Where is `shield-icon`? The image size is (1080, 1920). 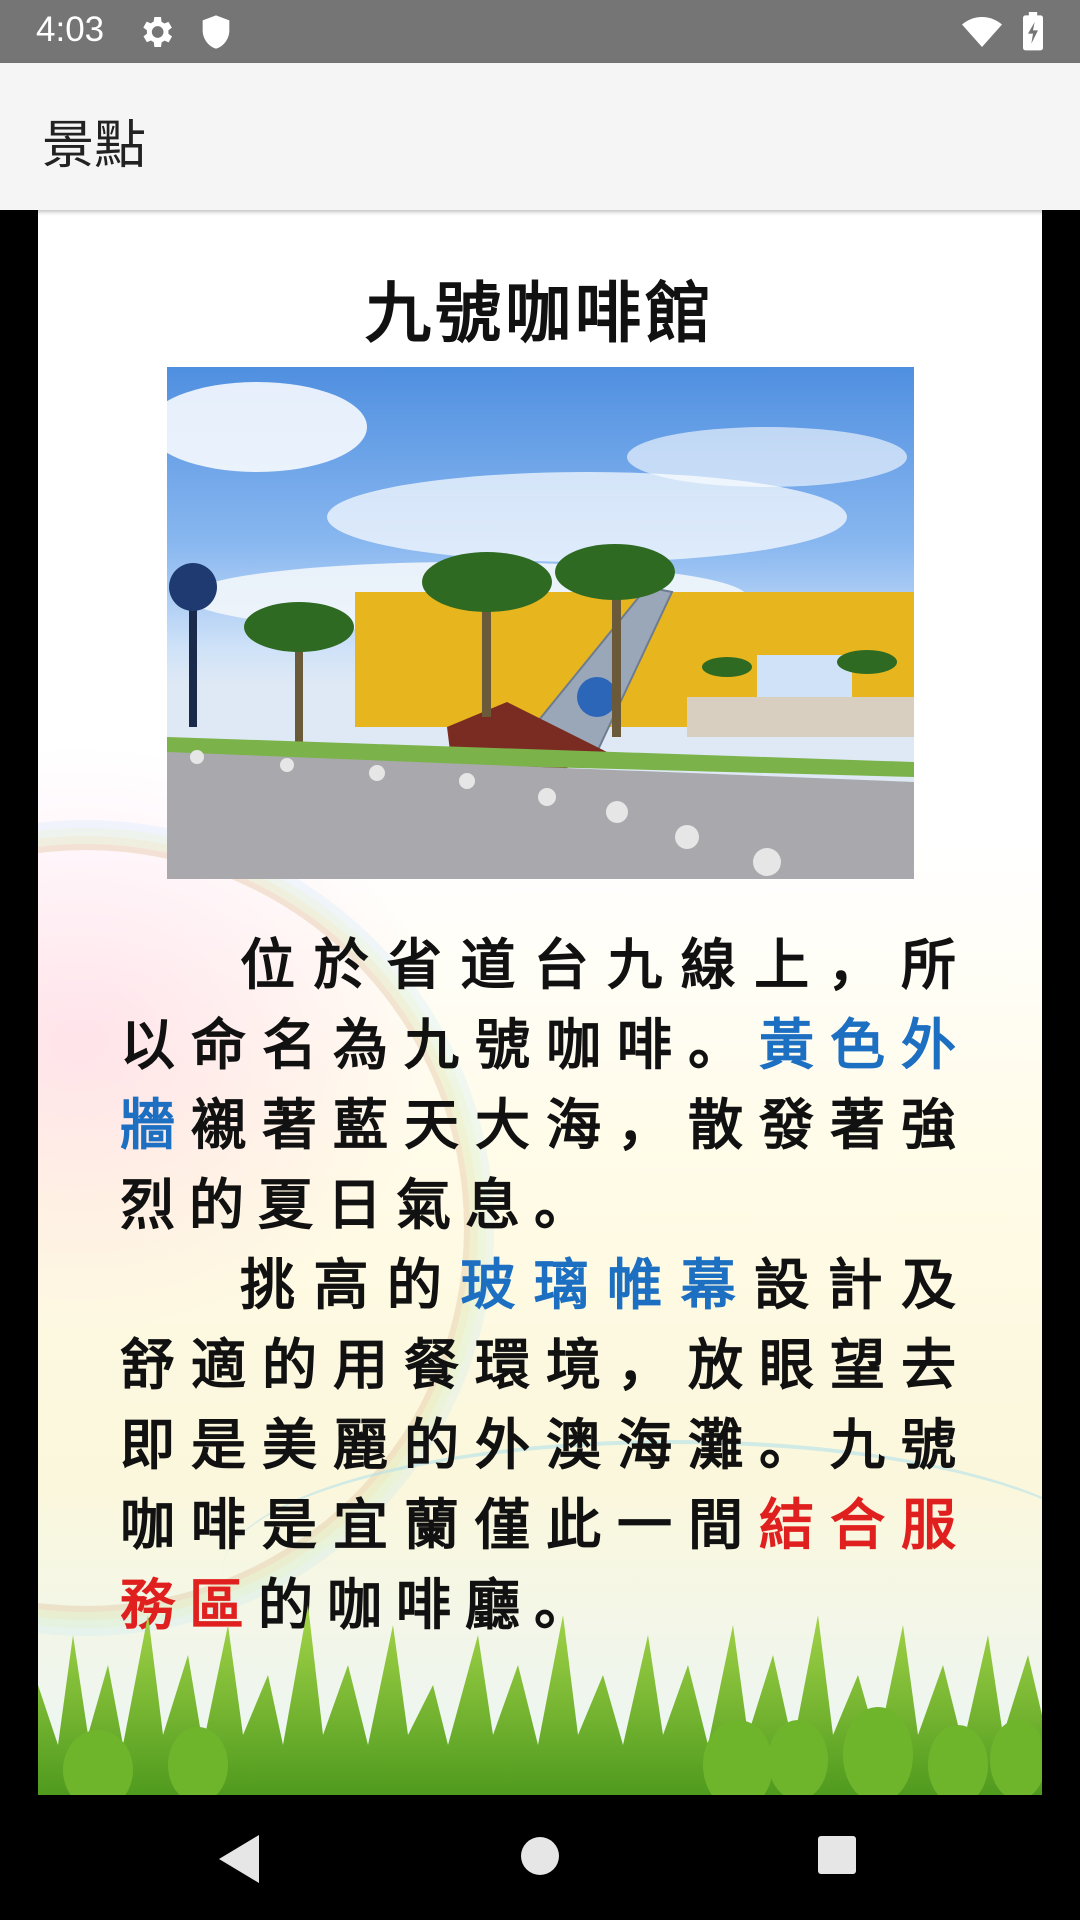 shield-icon is located at coordinates (216, 32).